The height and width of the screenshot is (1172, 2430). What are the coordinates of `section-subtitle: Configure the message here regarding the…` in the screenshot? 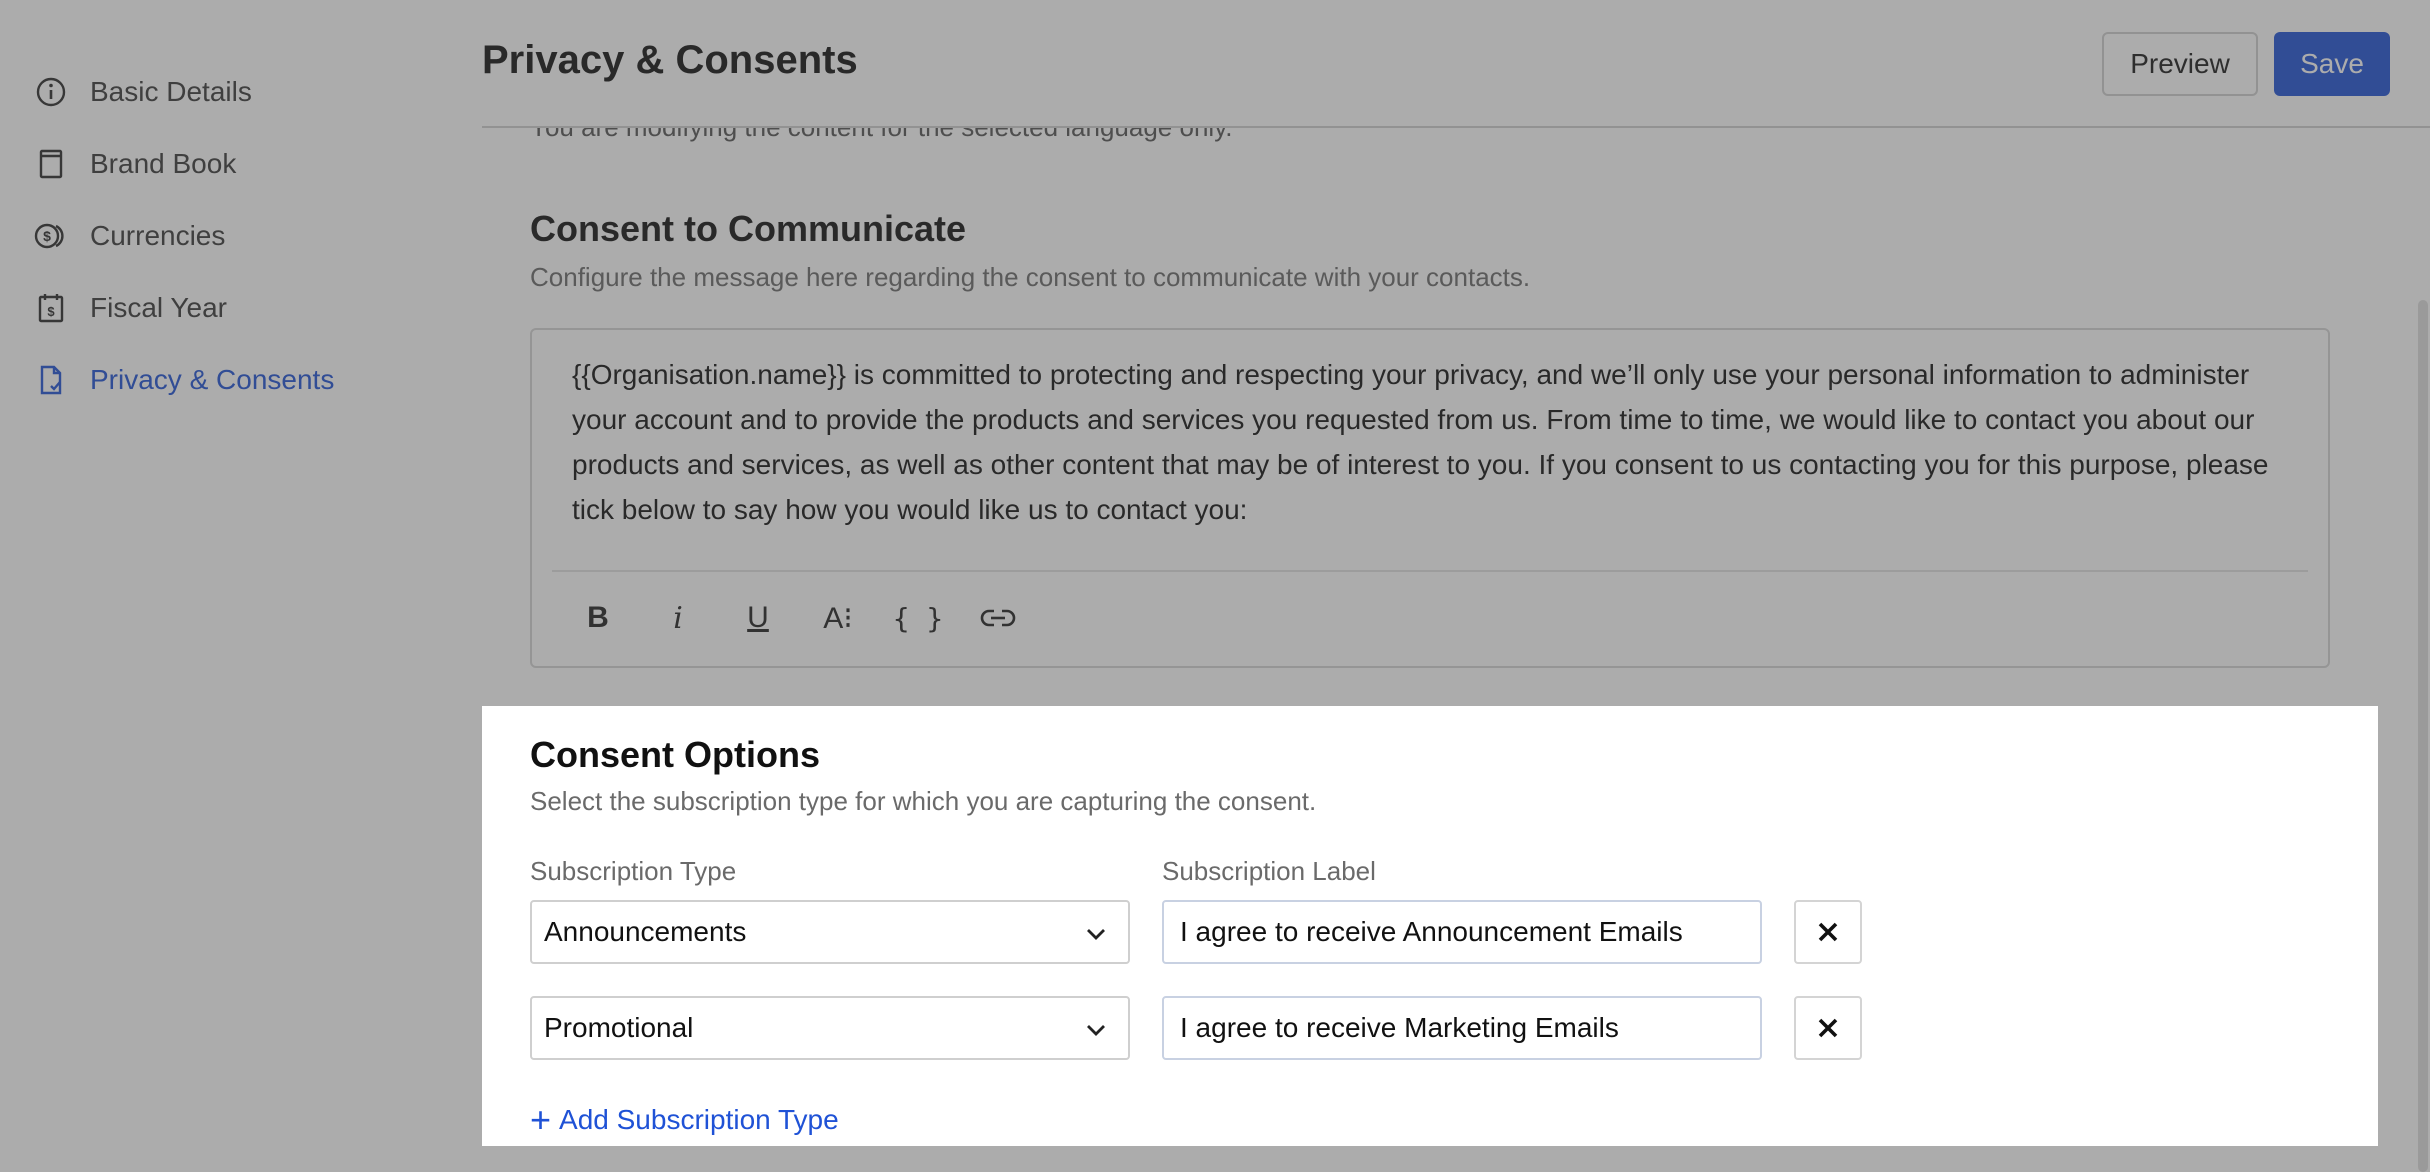 It's located at (1030, 277).